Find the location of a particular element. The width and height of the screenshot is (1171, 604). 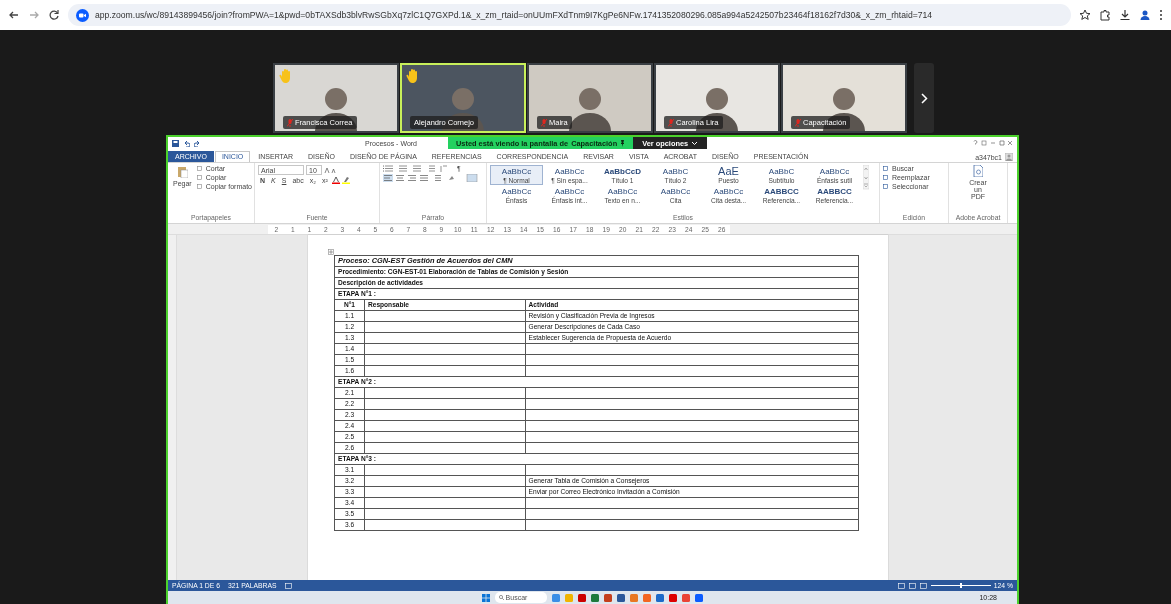

caret-icon is located at coordinates (695, 143).